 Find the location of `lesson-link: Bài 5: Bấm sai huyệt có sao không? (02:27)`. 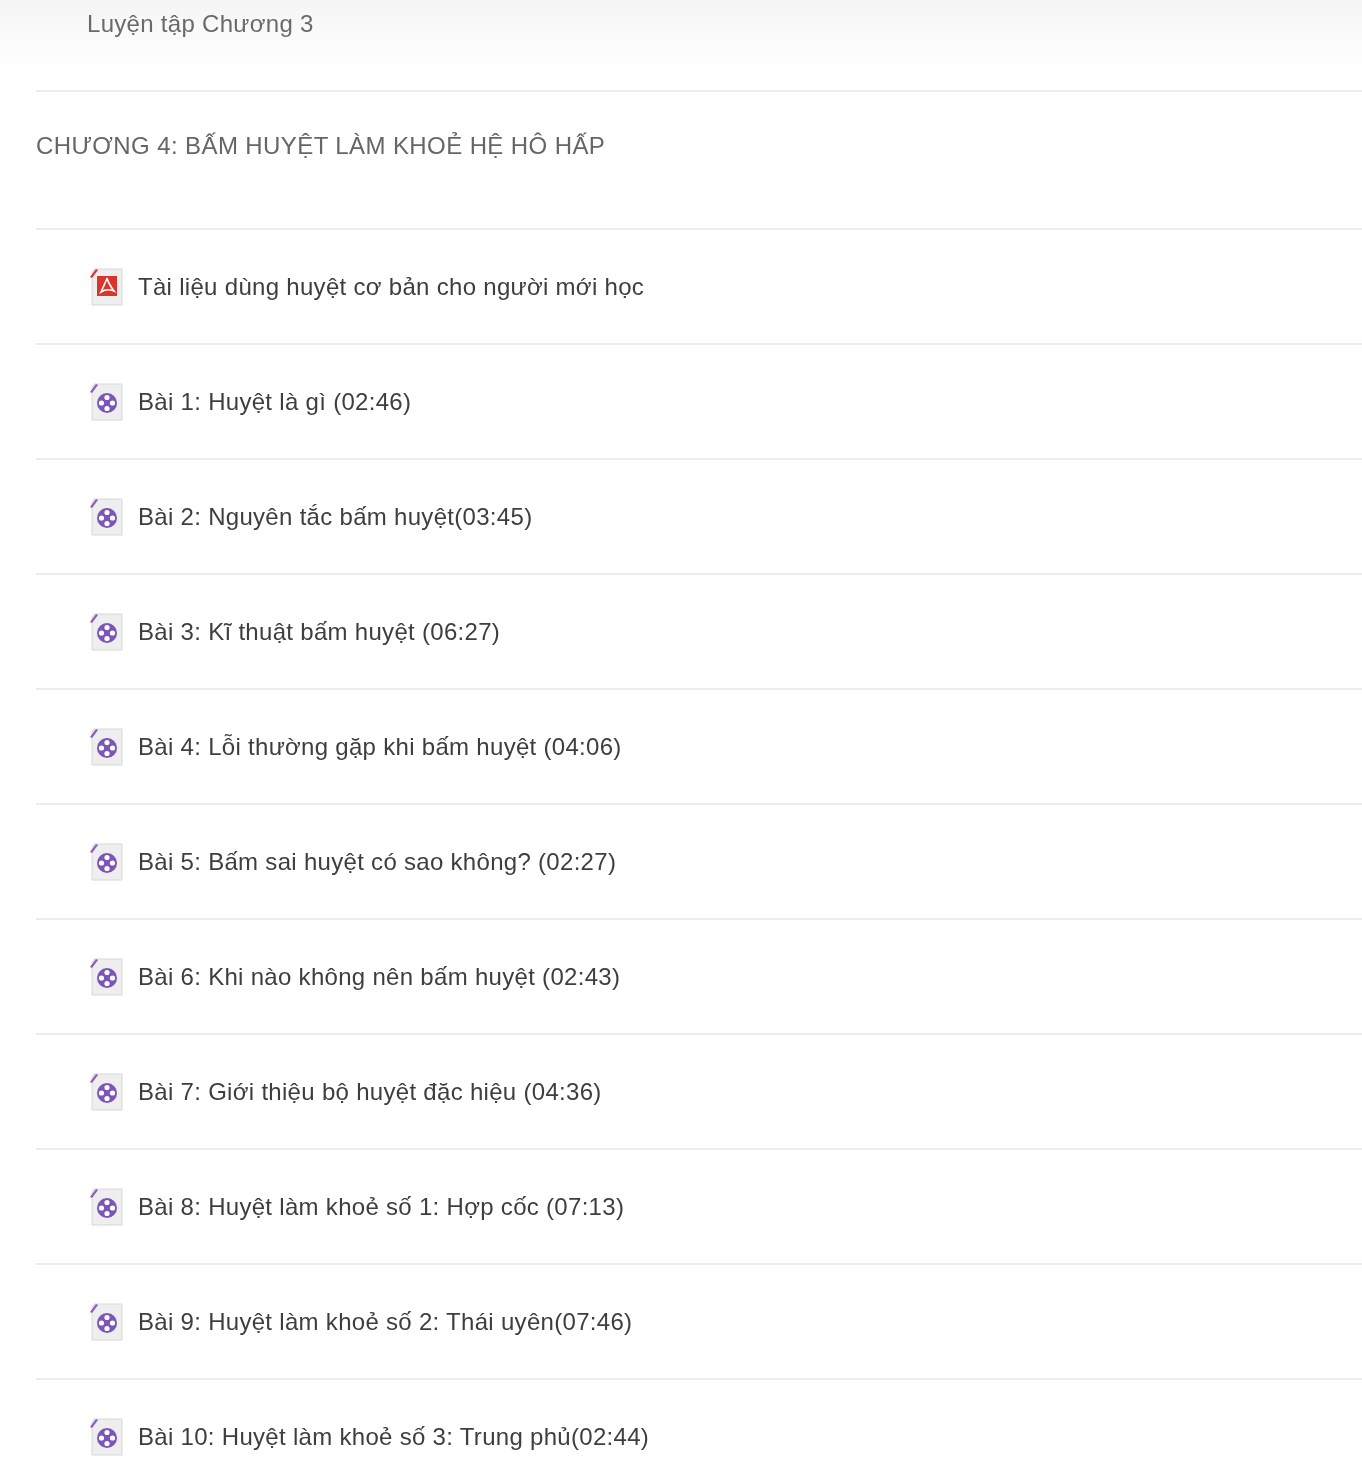

lesson-link: Bài 5: Bấm sai huyệt có sao không? (02:27) is located at coordinates (377, 861).